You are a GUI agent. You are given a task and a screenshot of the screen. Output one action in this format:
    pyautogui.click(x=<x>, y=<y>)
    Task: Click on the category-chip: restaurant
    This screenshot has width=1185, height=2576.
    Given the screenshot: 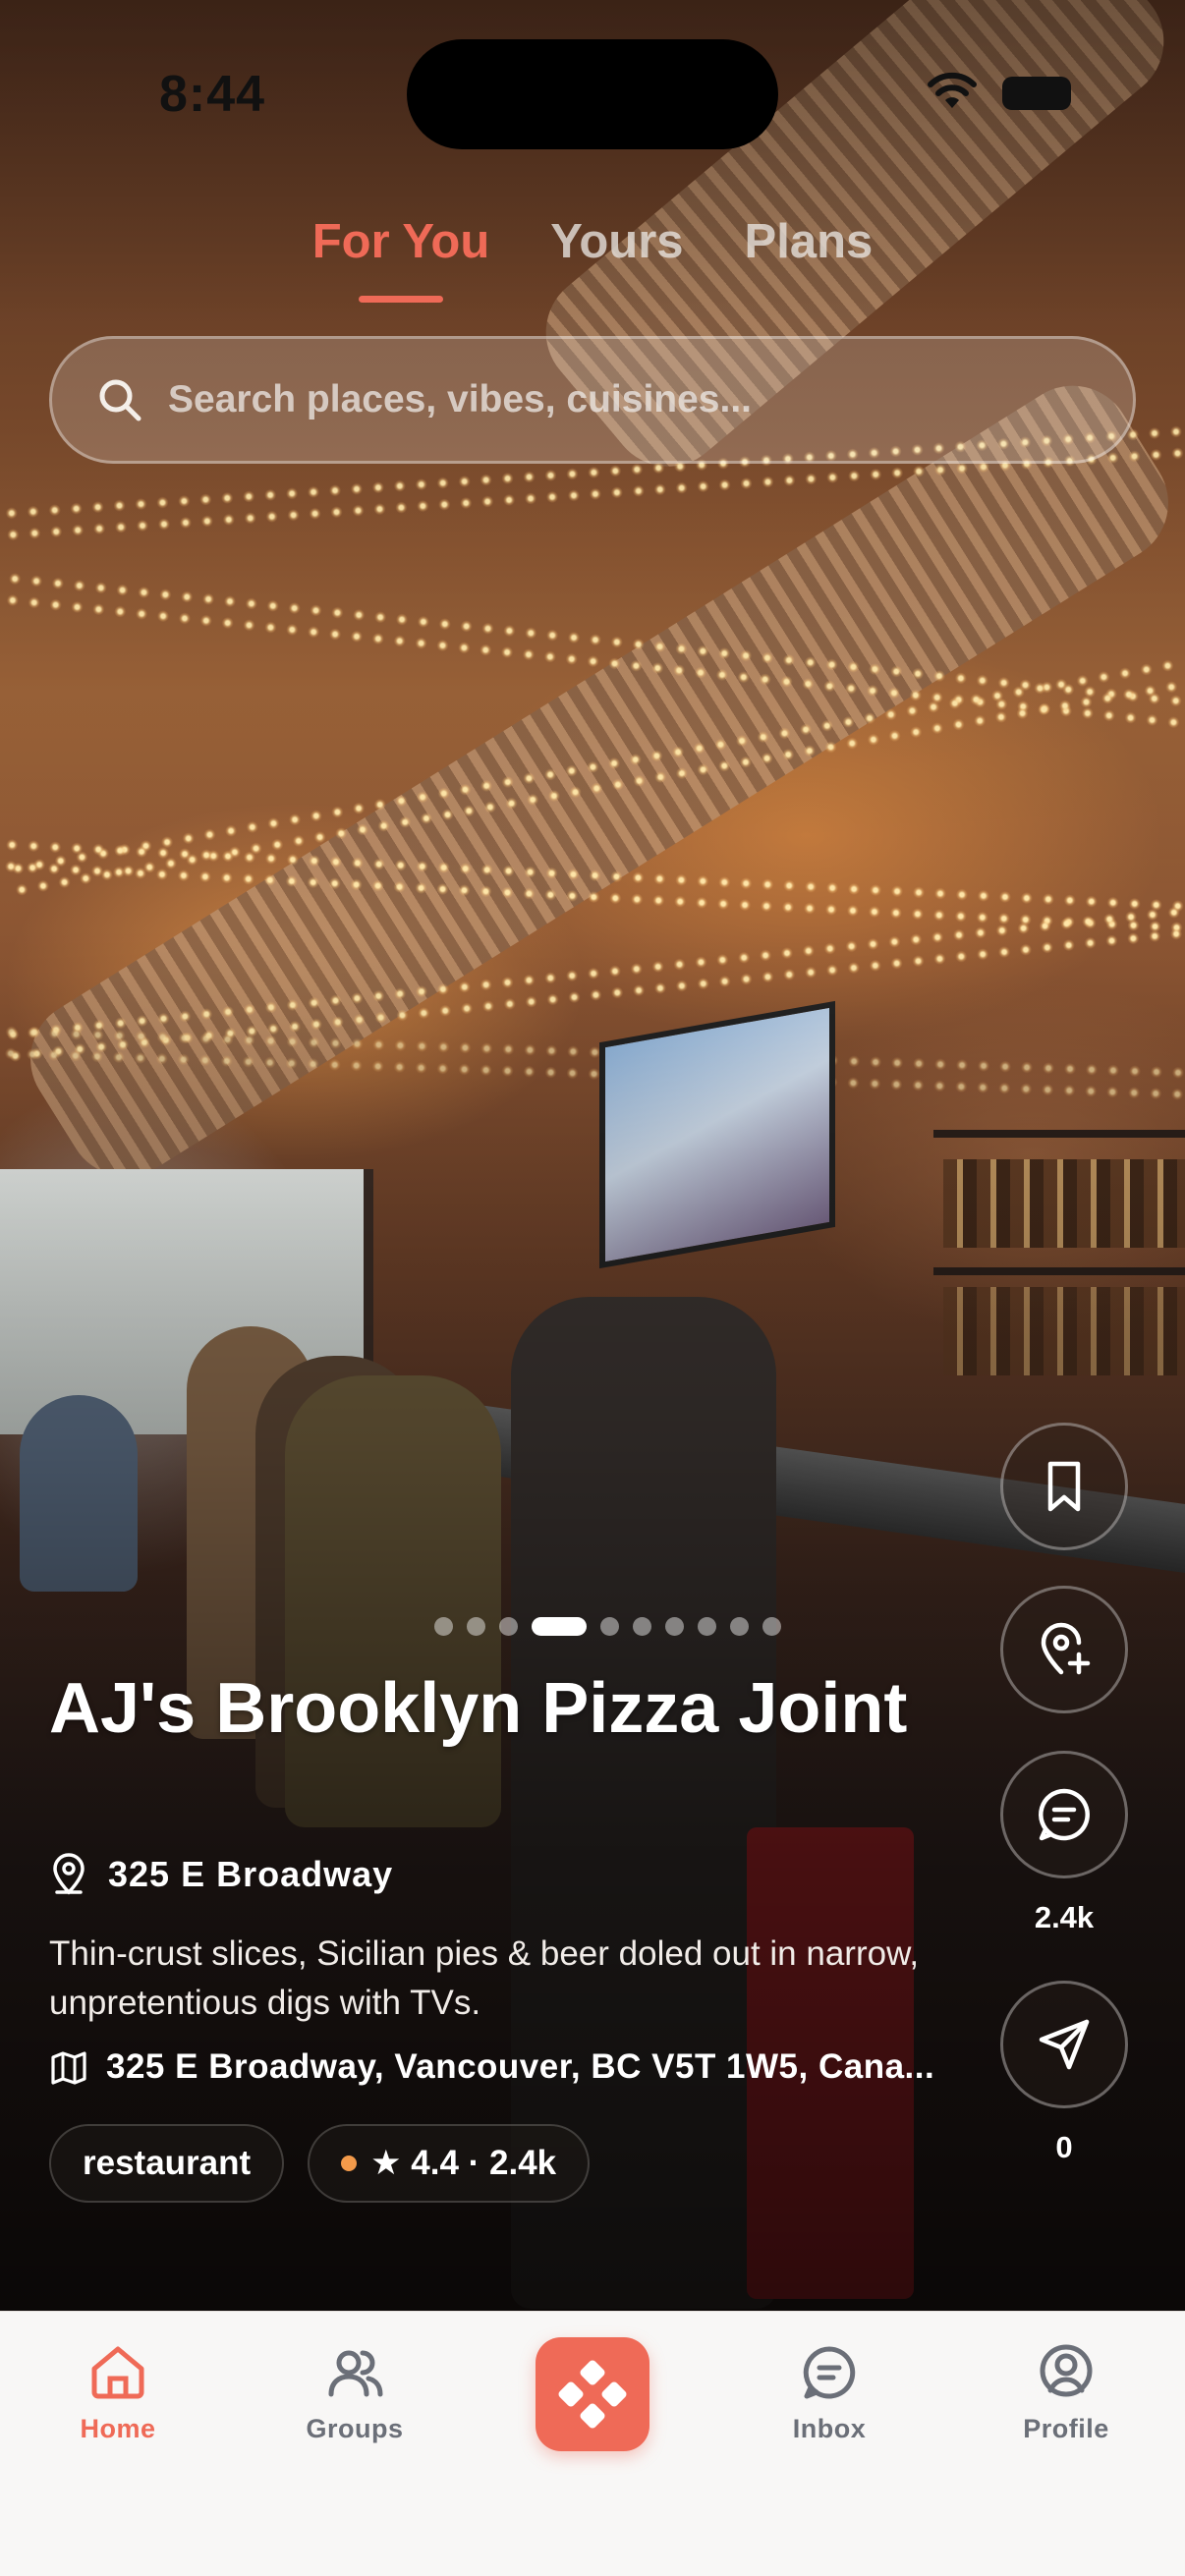 What is the action you would take?
    pyautogui.click(x=167, y=2163)
    